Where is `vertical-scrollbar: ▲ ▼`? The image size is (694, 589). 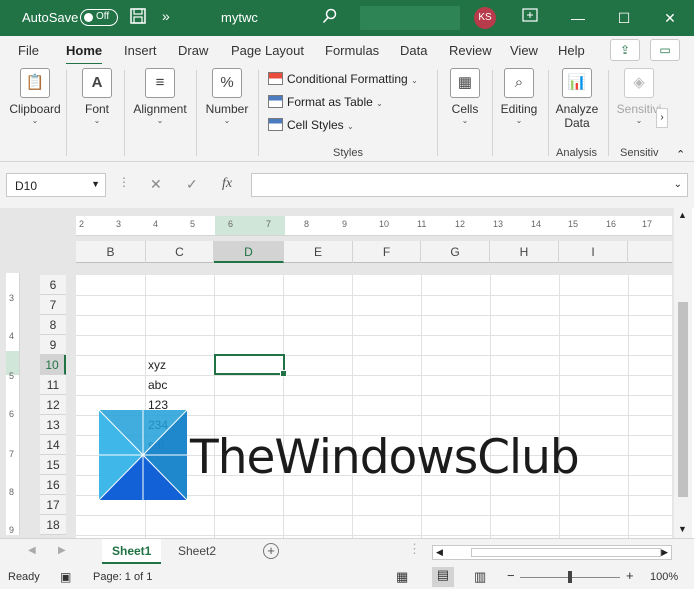
vertical-scrollbar: ▲ ▼ is located at coordinates (683, 373).